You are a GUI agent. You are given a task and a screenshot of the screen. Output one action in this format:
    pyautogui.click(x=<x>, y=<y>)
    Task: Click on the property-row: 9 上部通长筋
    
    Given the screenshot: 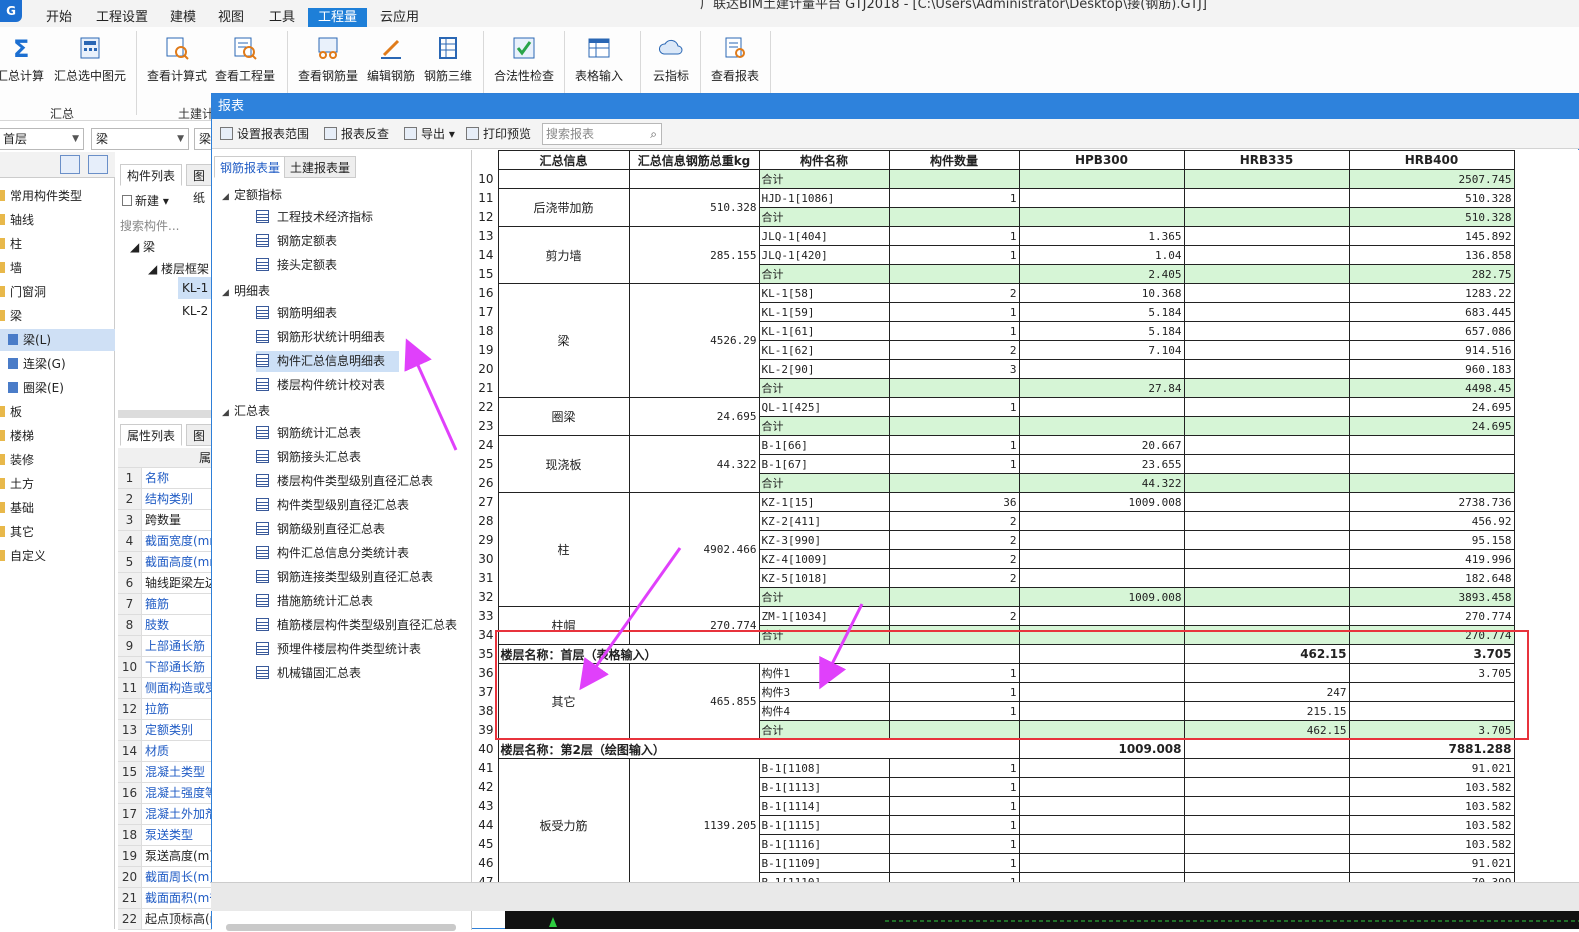 What is the action you would take?
    pyautogui.click(x=165, y=646)
    